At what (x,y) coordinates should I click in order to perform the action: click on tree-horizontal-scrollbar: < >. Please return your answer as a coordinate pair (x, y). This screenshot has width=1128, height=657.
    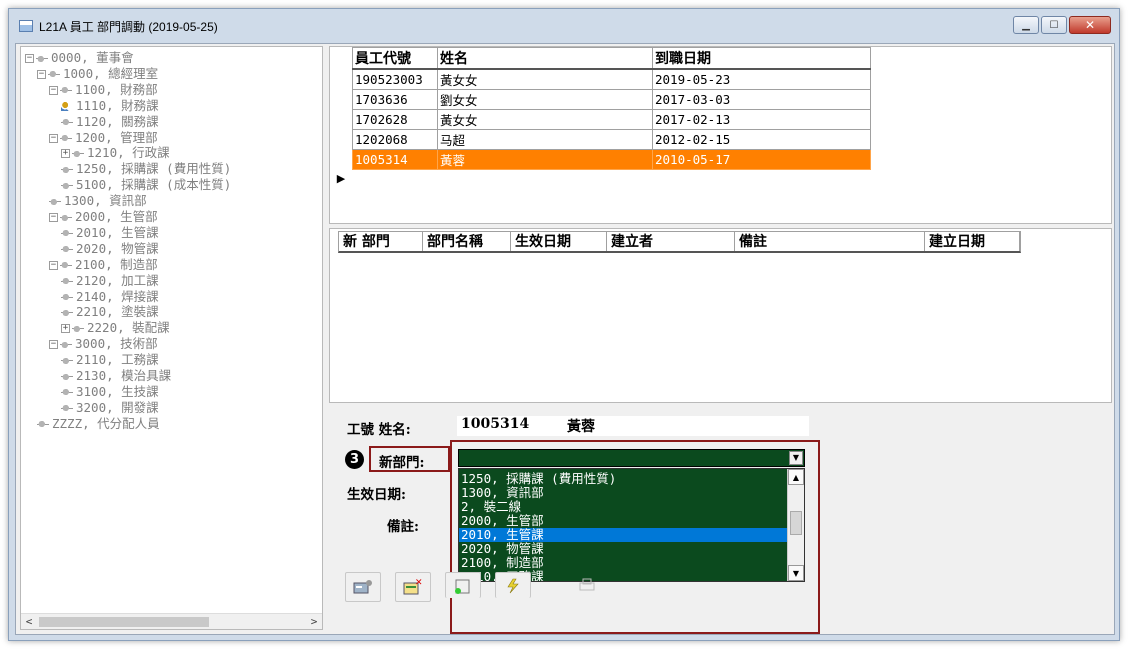
    Looking at the image, I should click on (171, 621).